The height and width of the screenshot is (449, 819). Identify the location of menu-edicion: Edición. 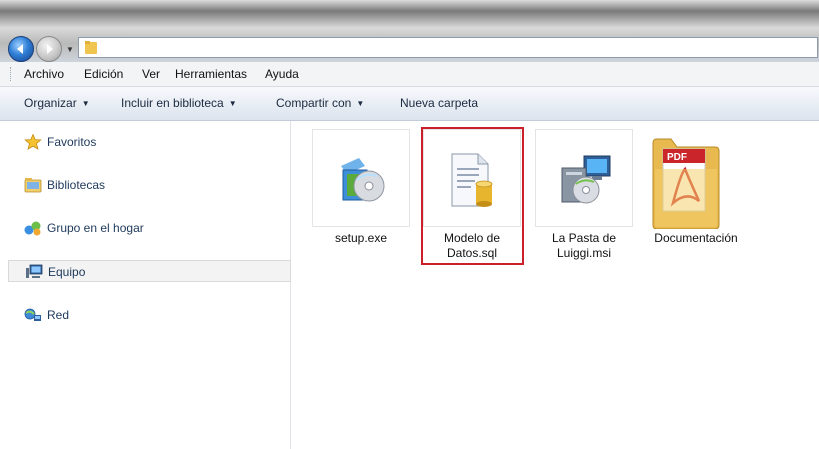
(103, 74).